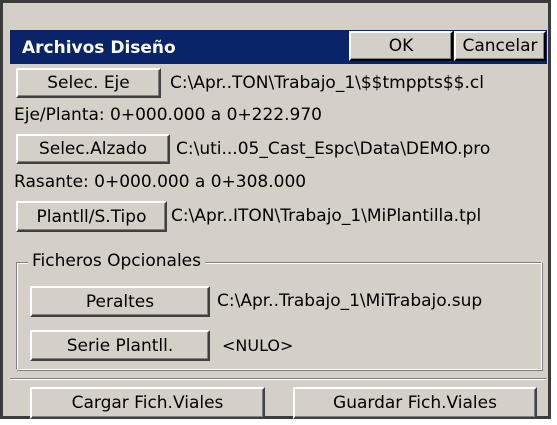  What do you see at coordinates (120, 301) in the screenshot?
I see `superelevation-button: Peraltes` at bounding box center [120, 301].